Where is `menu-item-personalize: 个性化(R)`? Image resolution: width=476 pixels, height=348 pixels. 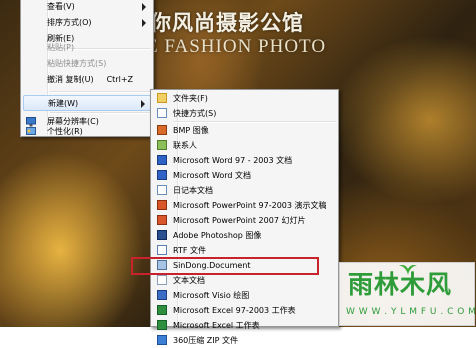
menu-item-personalize: 个性化(R) is located at coordinates (87, 132).